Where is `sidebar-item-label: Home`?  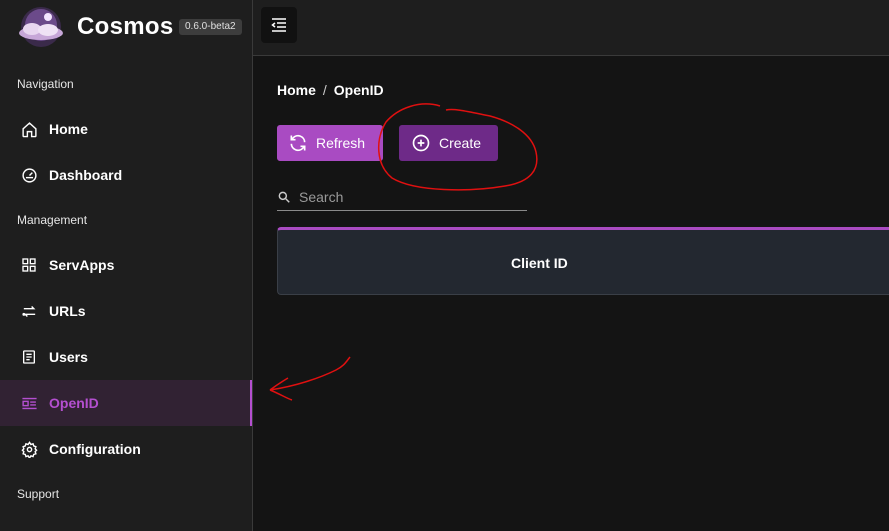 sidebar-item-label: Home is located at coordinates (68, 129).